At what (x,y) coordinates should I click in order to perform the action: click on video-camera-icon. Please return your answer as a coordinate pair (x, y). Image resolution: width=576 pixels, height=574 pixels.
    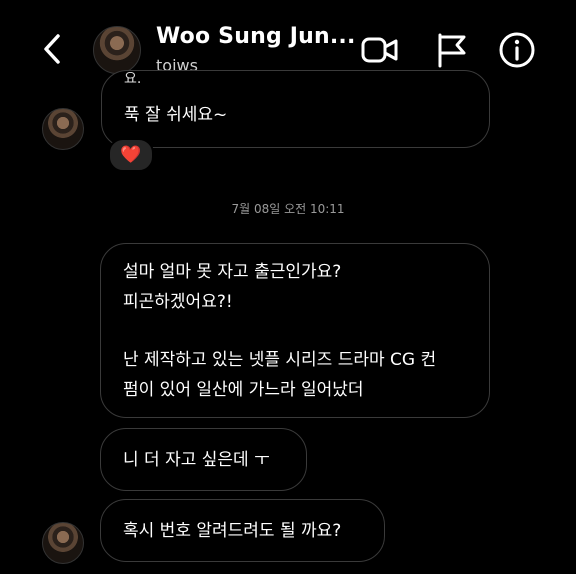
    Looking at the image, I should click on (380, 50).